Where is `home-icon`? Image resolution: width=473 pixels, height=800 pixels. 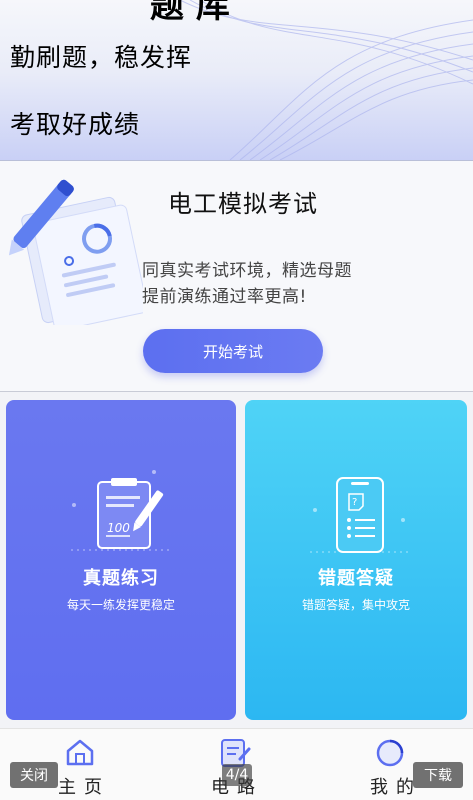
home-icon is located at coordinates (80, 752).